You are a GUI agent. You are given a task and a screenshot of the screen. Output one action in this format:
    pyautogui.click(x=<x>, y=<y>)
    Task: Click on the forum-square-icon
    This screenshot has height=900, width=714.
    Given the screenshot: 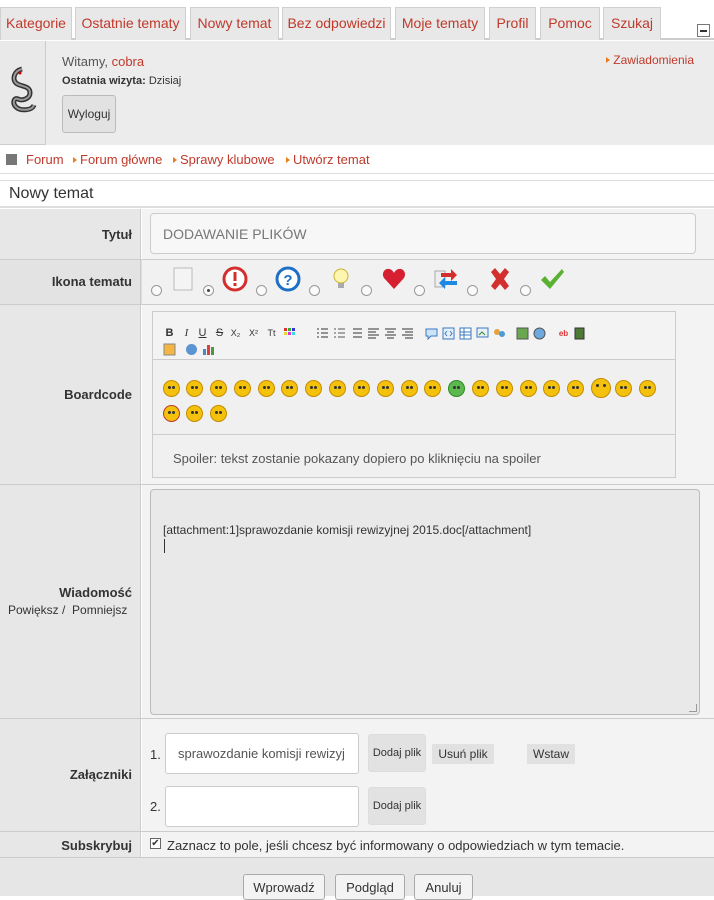 What is the action you would take?
    pyautogui.click(x=11, y=159)
    